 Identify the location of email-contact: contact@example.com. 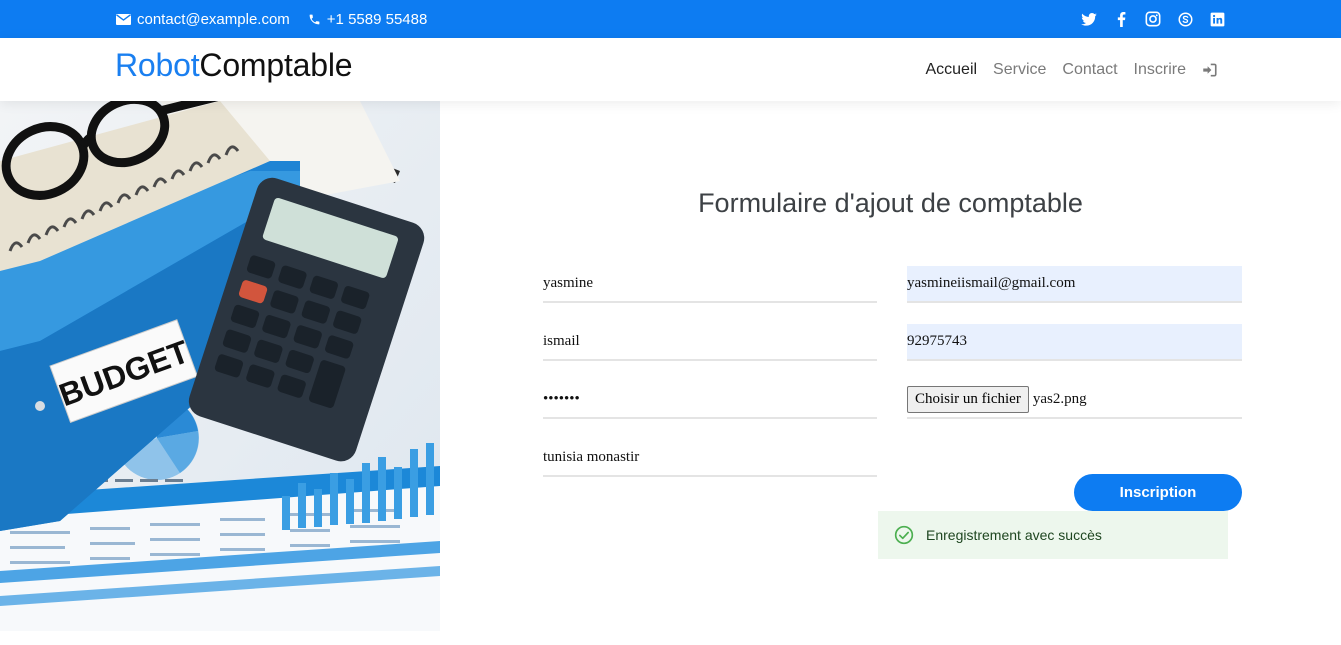
(203, 19).